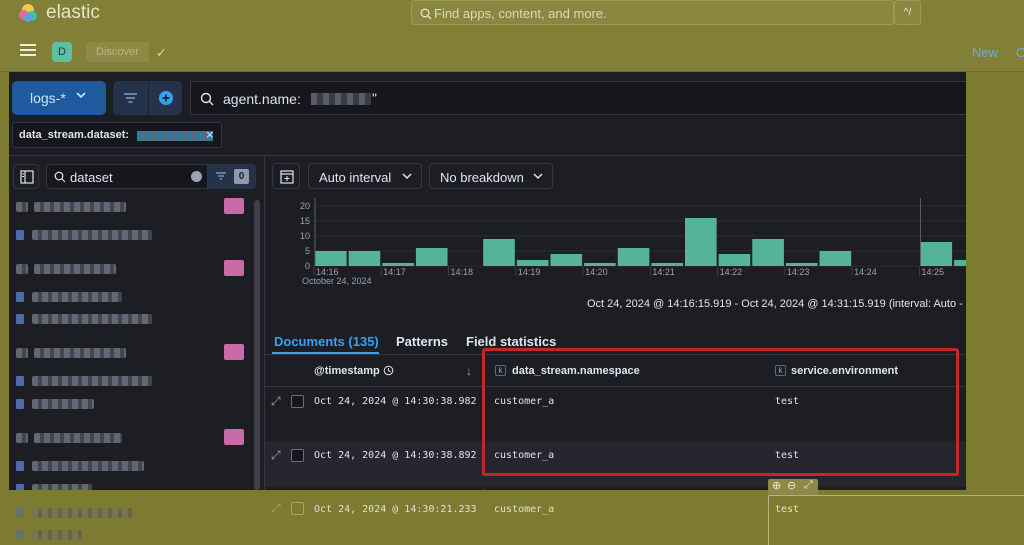  What do you see at coordinates (482, 177) in the screenshot?
I see `breakdown-label: No breakdown` at bounding box center [482, 177].